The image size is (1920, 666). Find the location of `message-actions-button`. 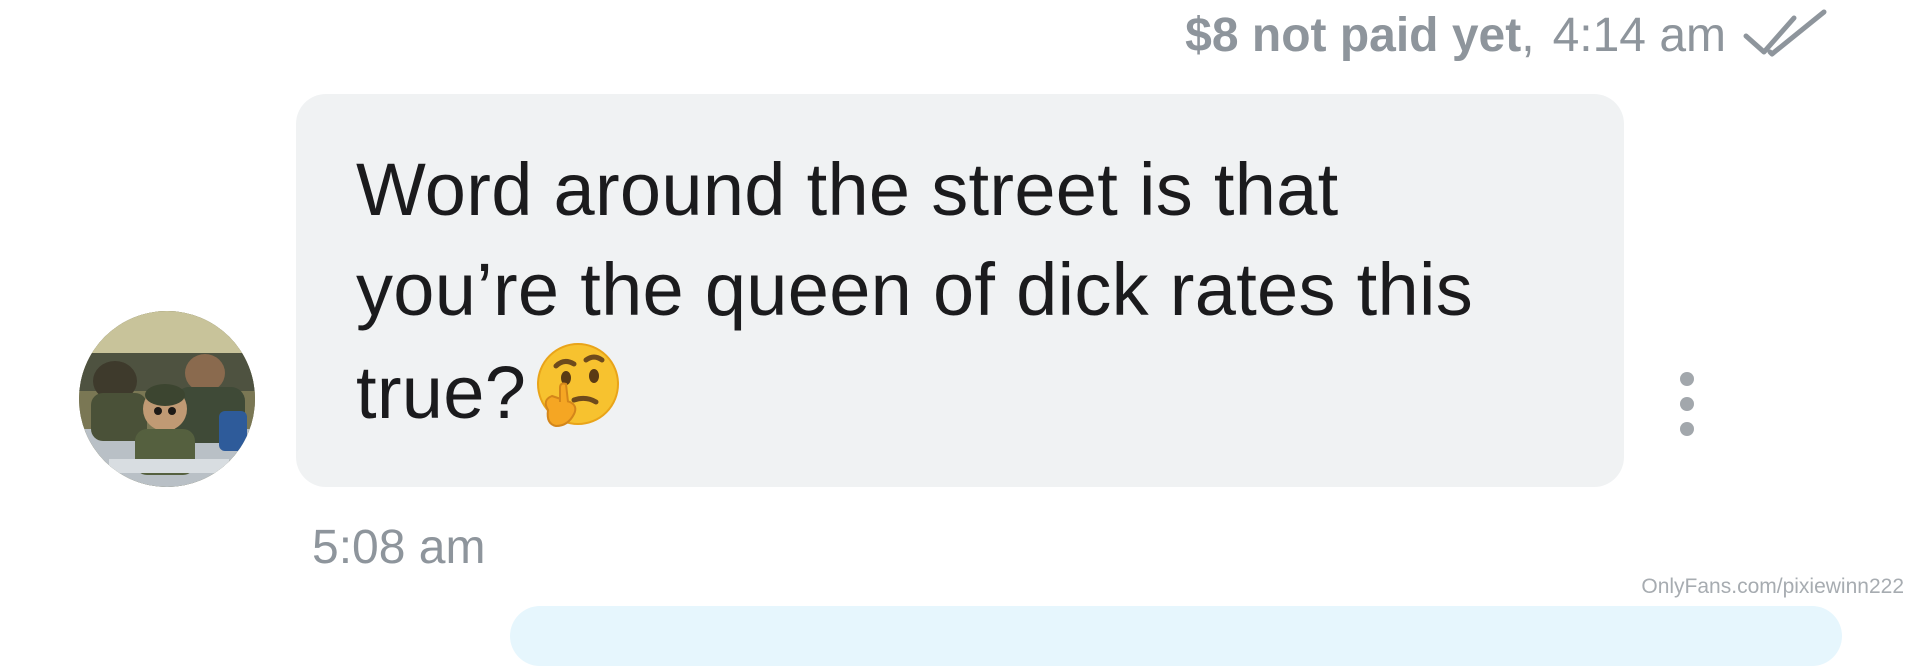

message-actions-button is located at coordinates (1687, 404).